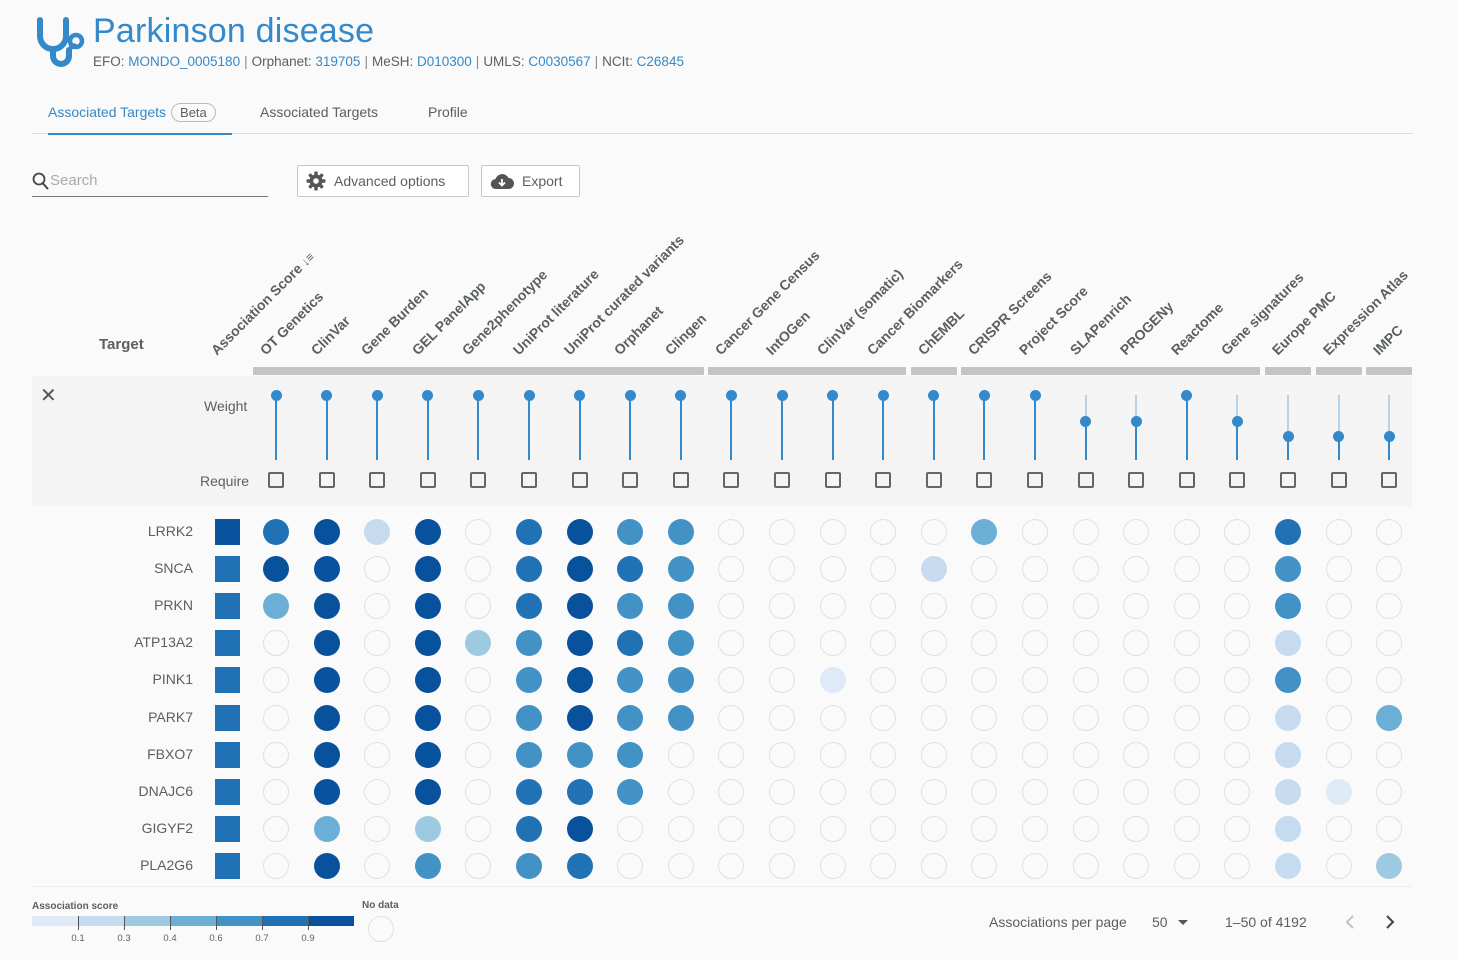 The height and width of the screenshot is (960, 1458). I want to click on xref-link: C0030567, so click(559, 61).